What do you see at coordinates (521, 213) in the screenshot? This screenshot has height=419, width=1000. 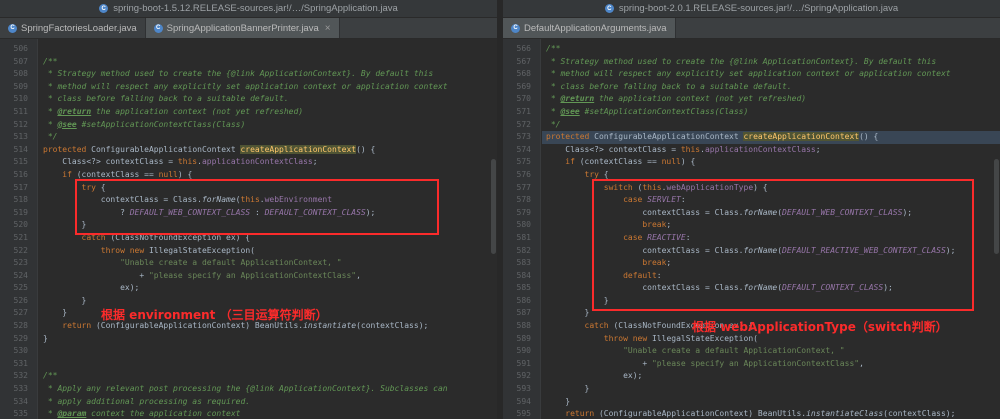 I see `line-number: 579` at bounding box center [521, 213].